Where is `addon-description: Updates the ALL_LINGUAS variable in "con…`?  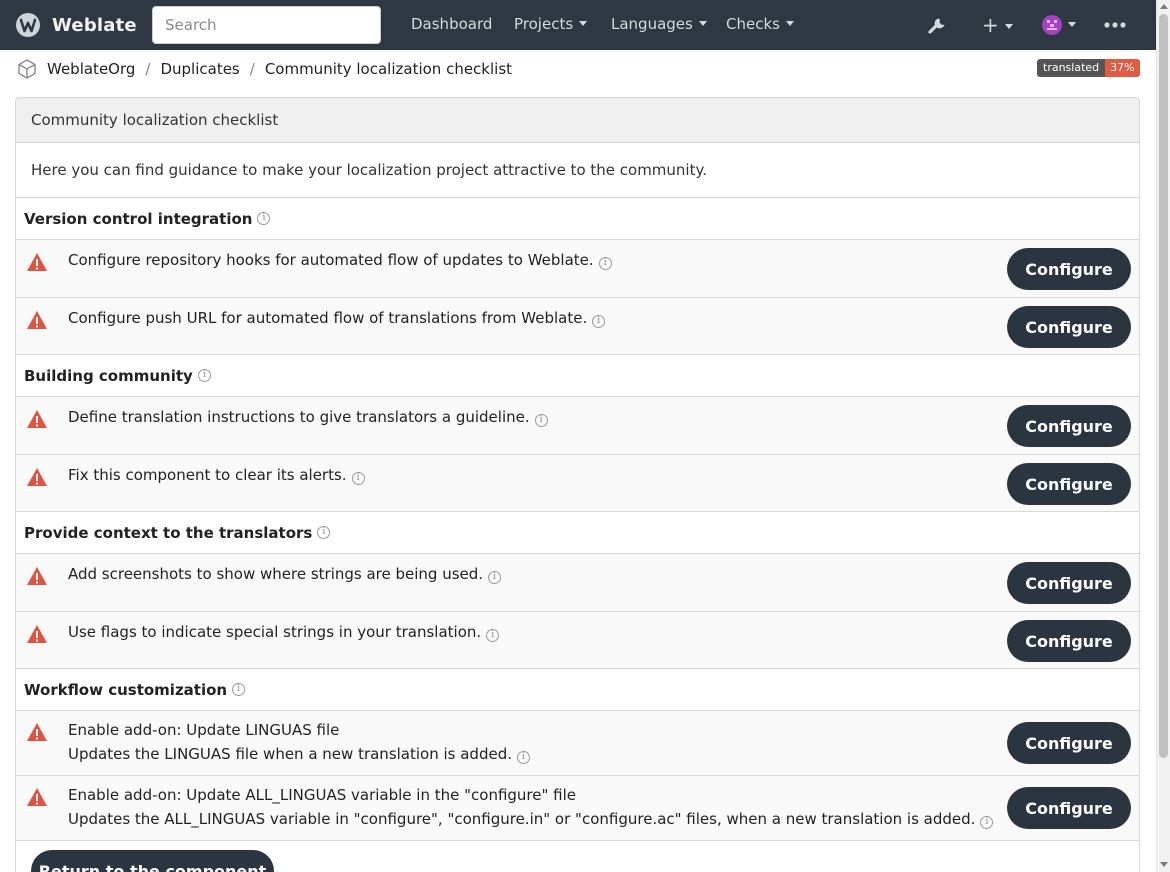 addon-description: Updates the ALL_LINGUAS variable in "con… is located at coordinates (522, 819).